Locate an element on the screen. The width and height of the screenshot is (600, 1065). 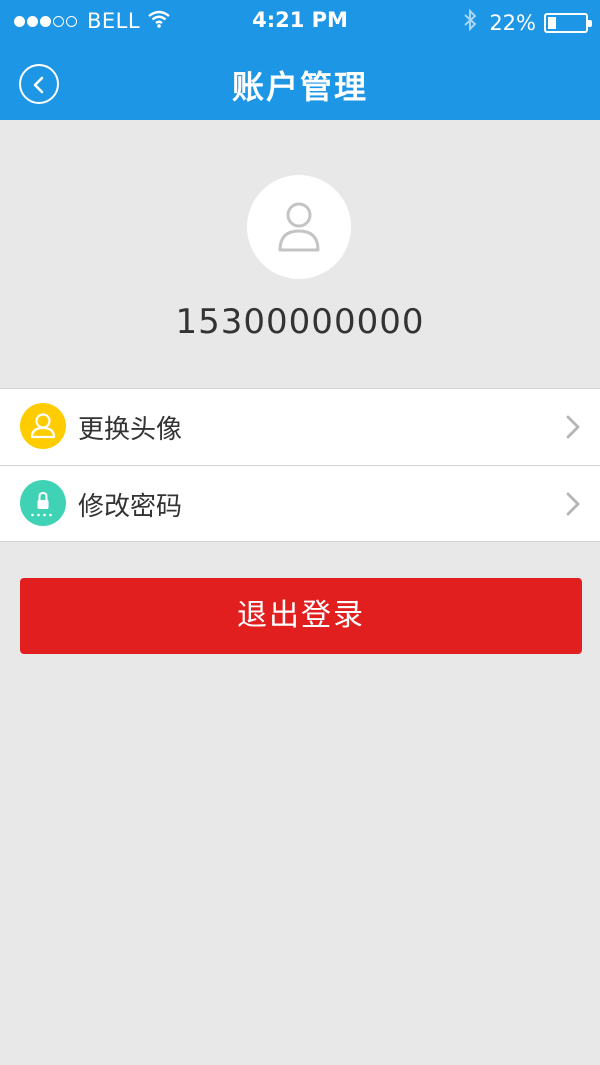
lock-icon is located at coordinates (41, 504).